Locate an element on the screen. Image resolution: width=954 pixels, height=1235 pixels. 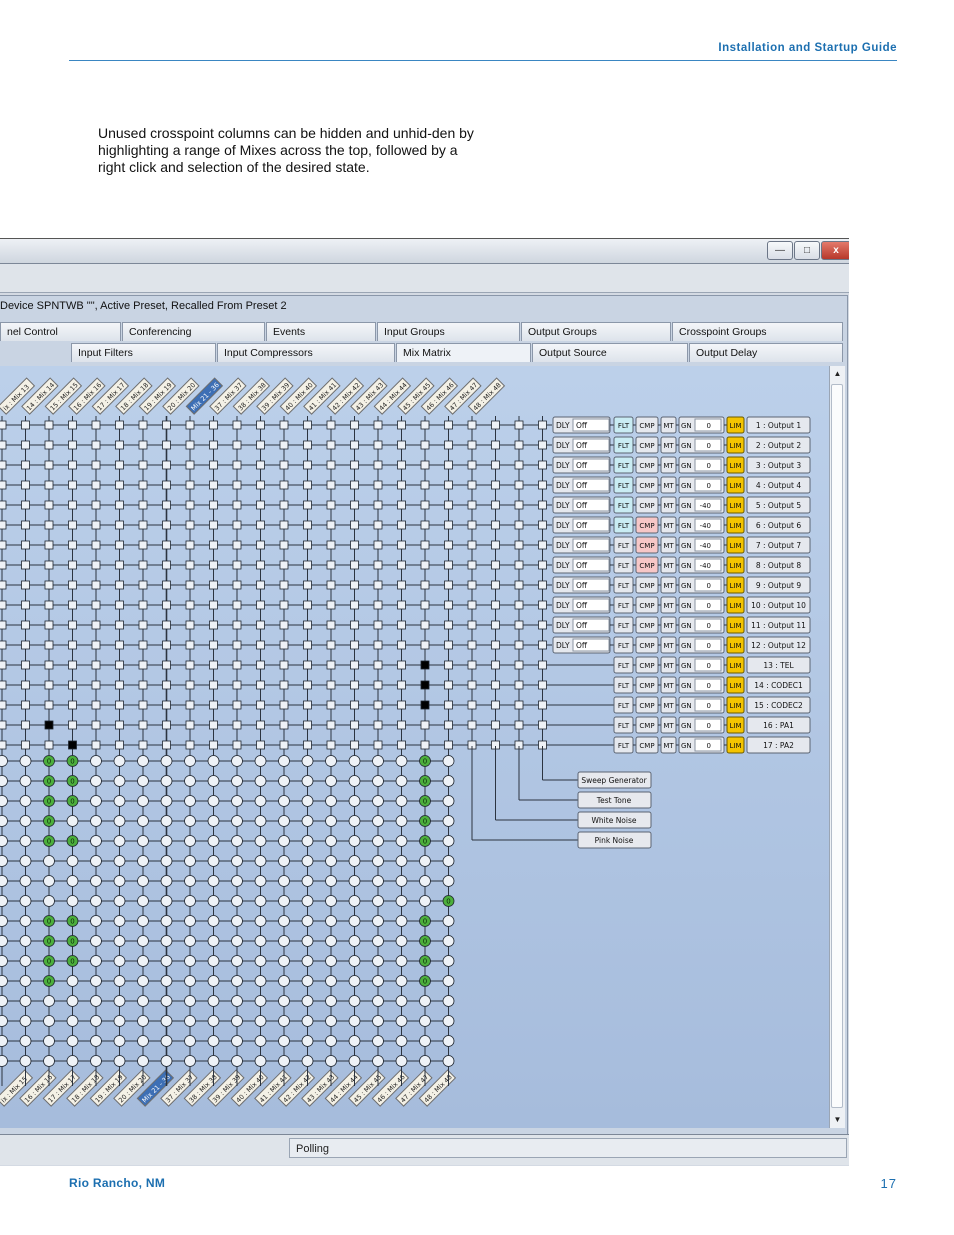
maximize-button: □ is located at coordinates (807, 250).